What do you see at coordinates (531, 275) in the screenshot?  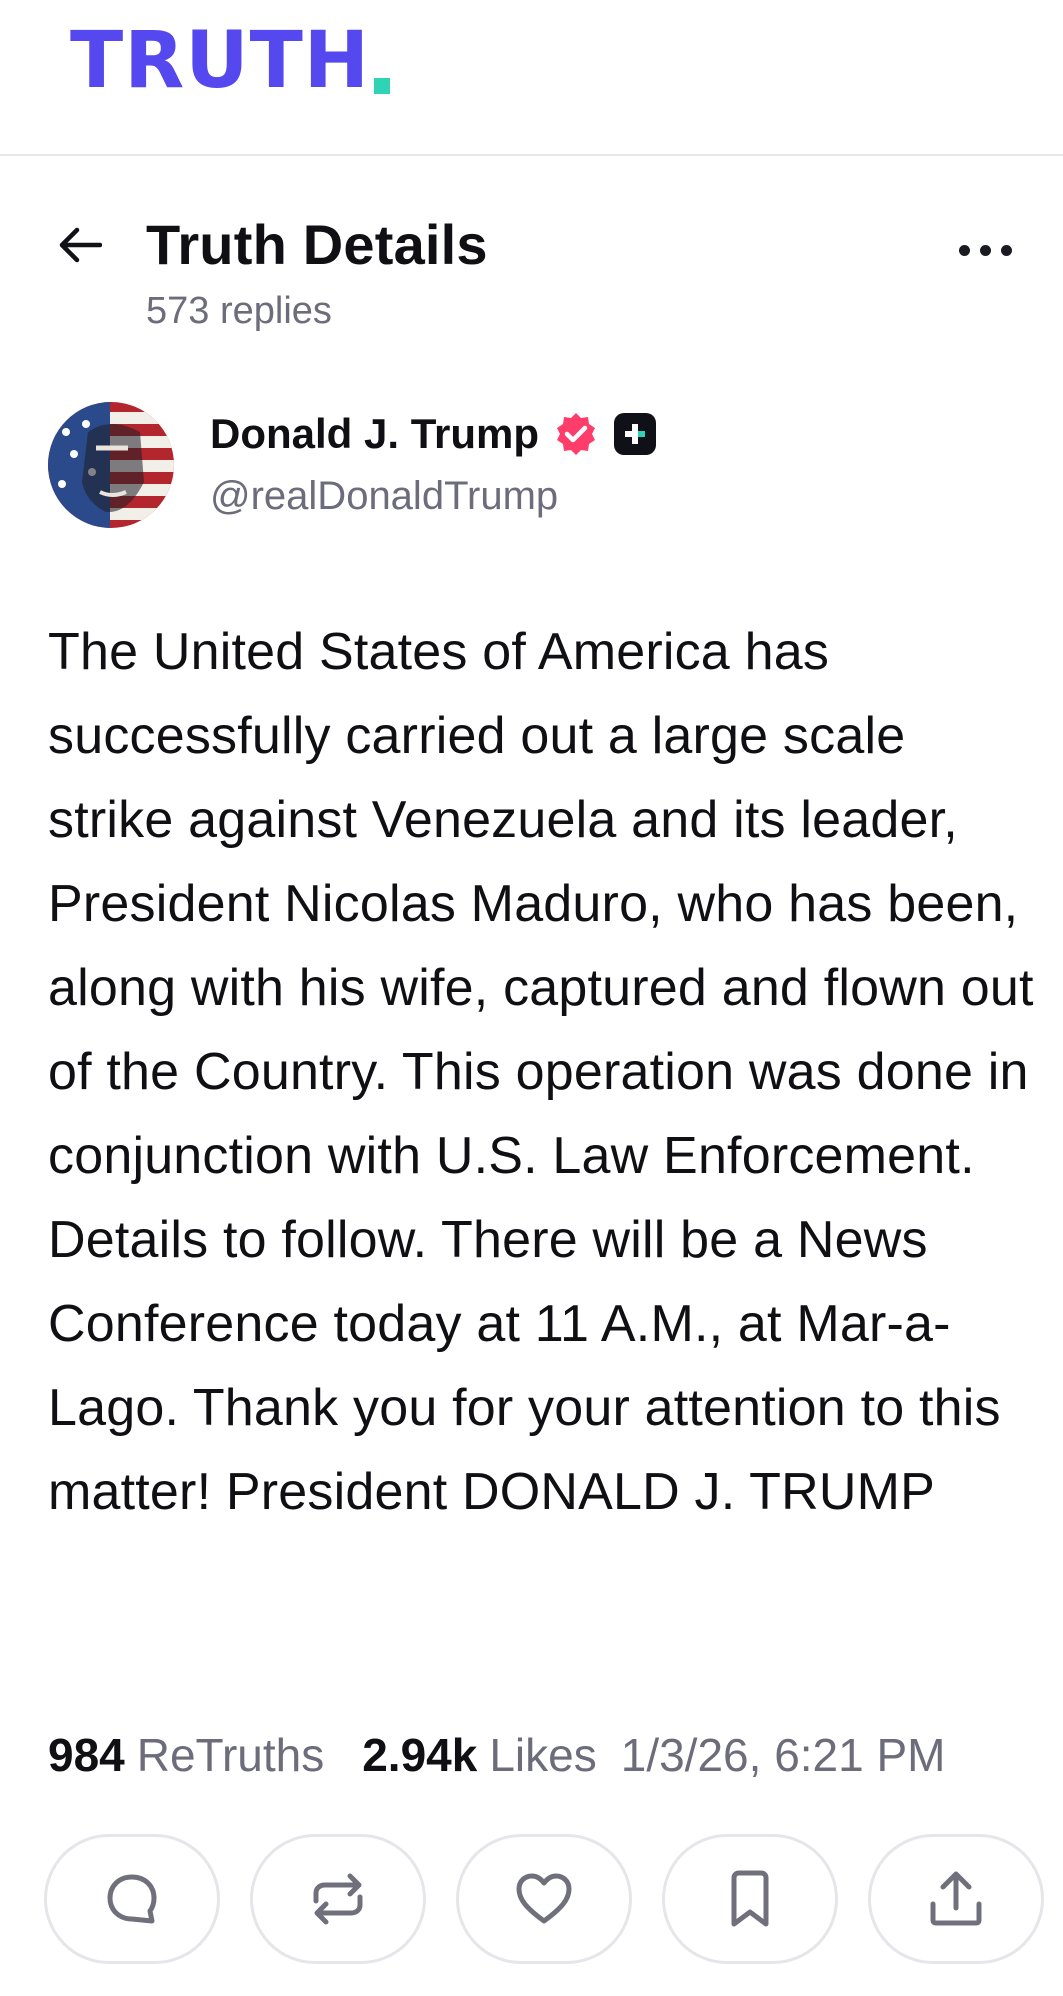 I see `detail-header: Truth Details 573 replies` at bounding box center [531, 275].